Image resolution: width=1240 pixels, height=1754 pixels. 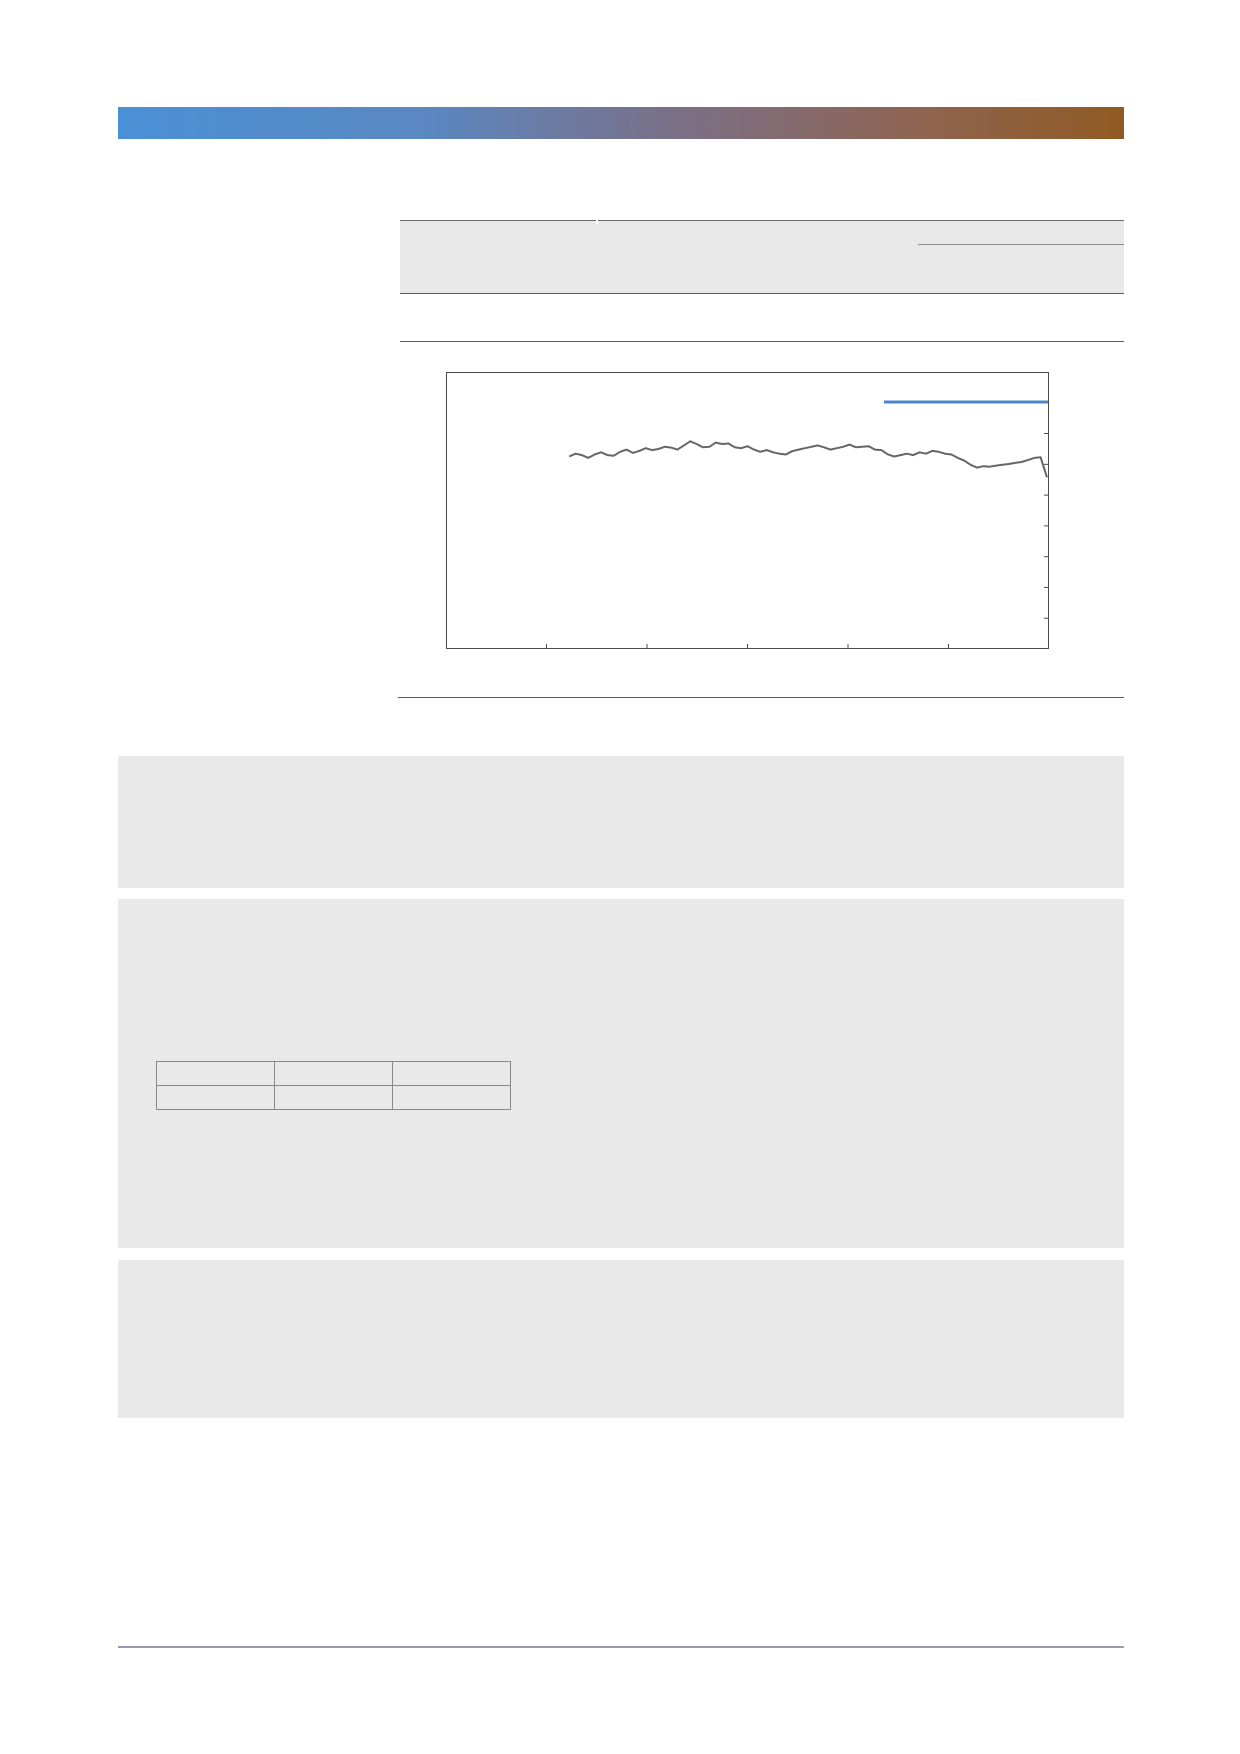 I want to click on table-bottom-rule, so click(x=762, y=341).